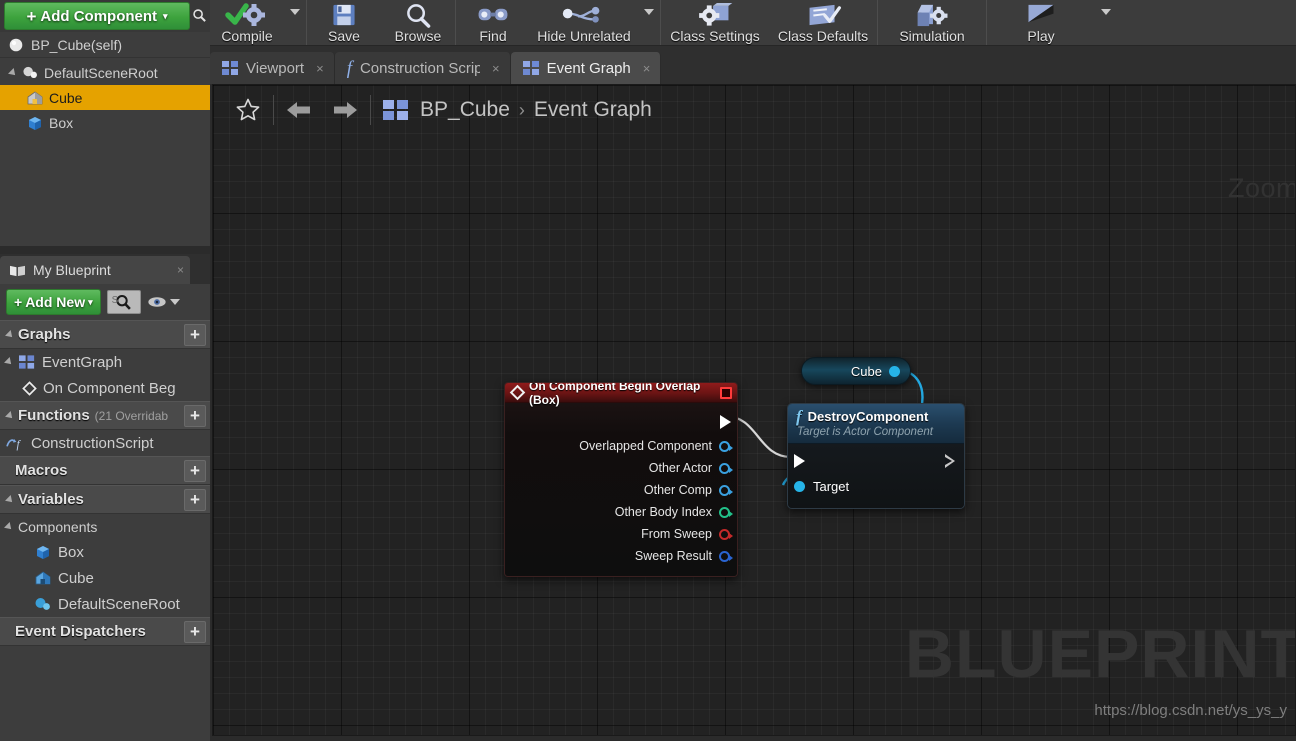 Image resolution: width=1296 pixels, height=741 pixels. Describe the element at coordinates (105, 388) in the screenshot. I see `list-item-on-component-begin-overlap: On Component Beg` at that location.